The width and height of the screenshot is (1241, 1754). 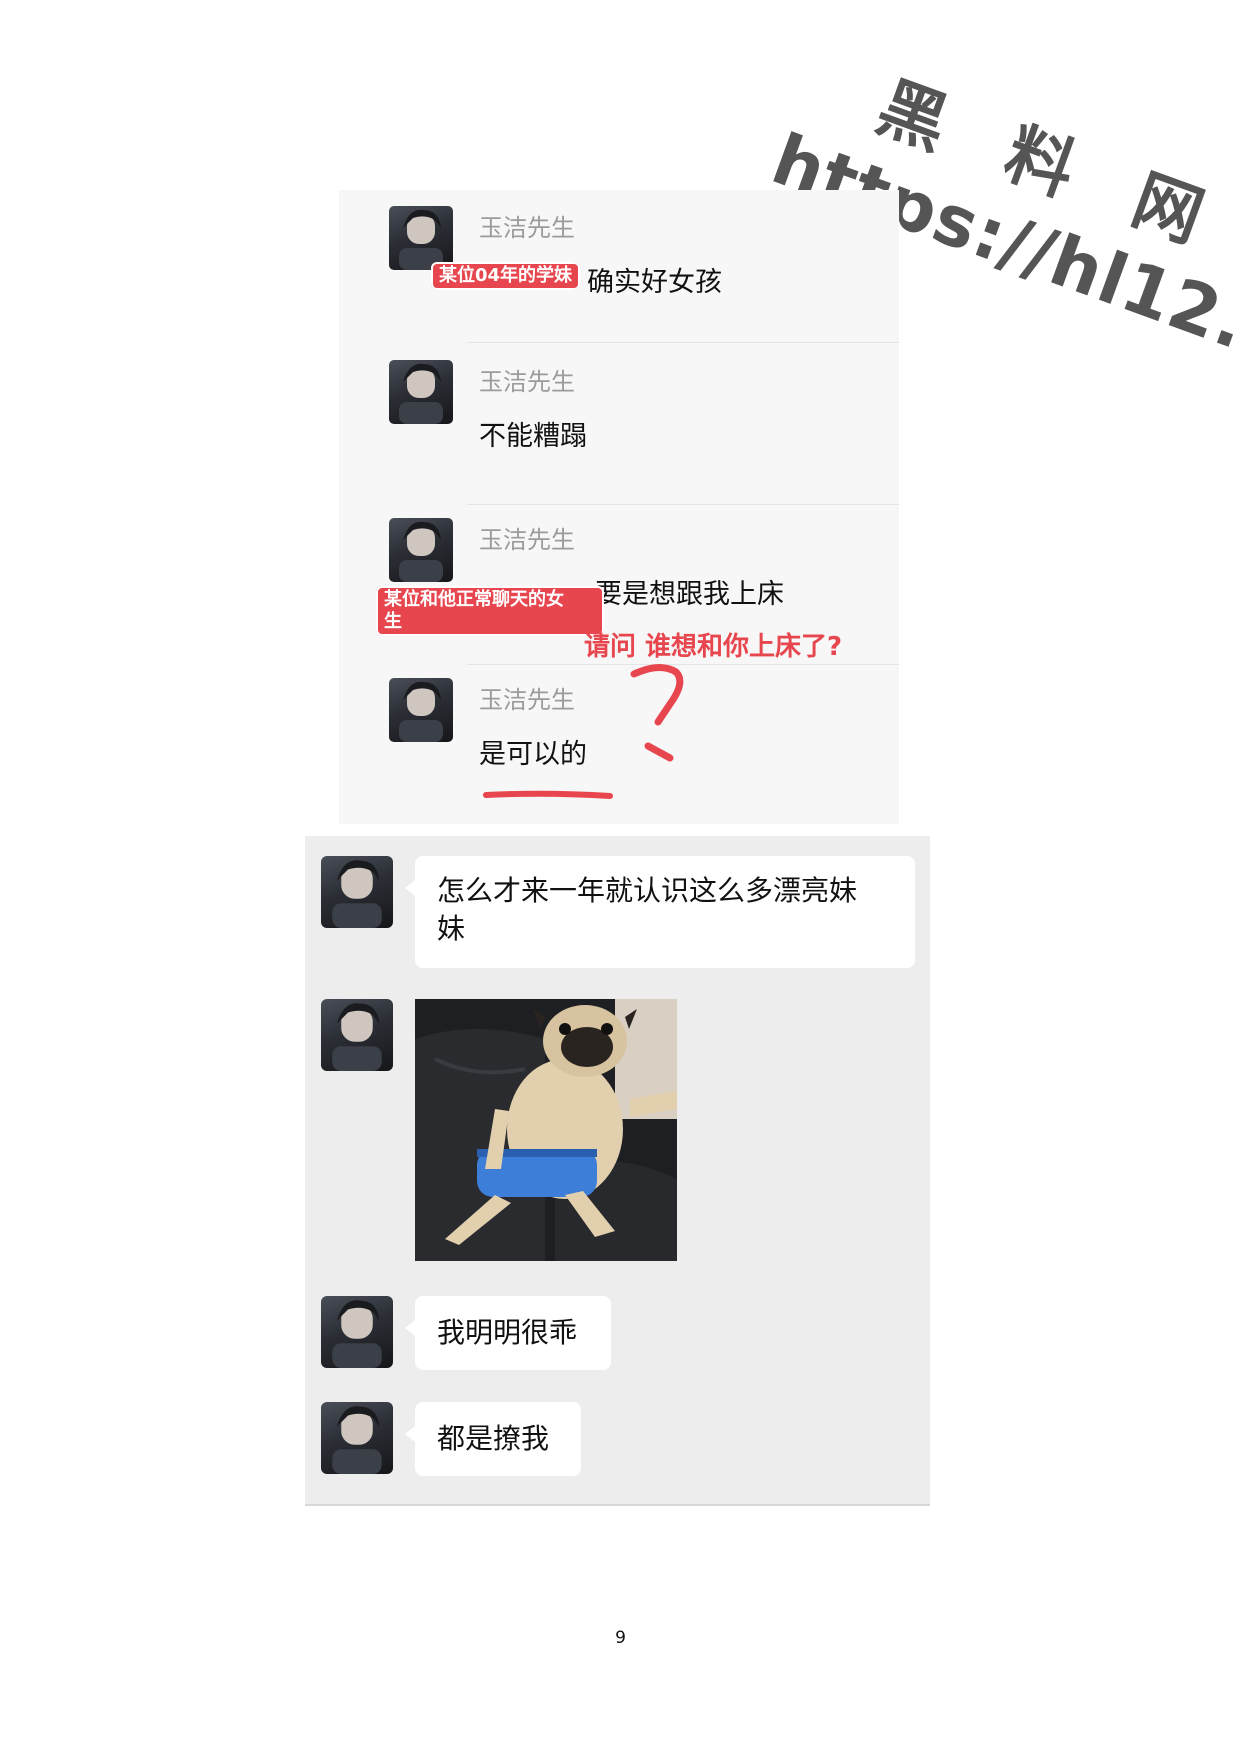 What do you see at coordinates (713, 647) in the screenshot?
I see `red-annotation: 请问 谁想和你上床了?` at bounding box center [713, 647].